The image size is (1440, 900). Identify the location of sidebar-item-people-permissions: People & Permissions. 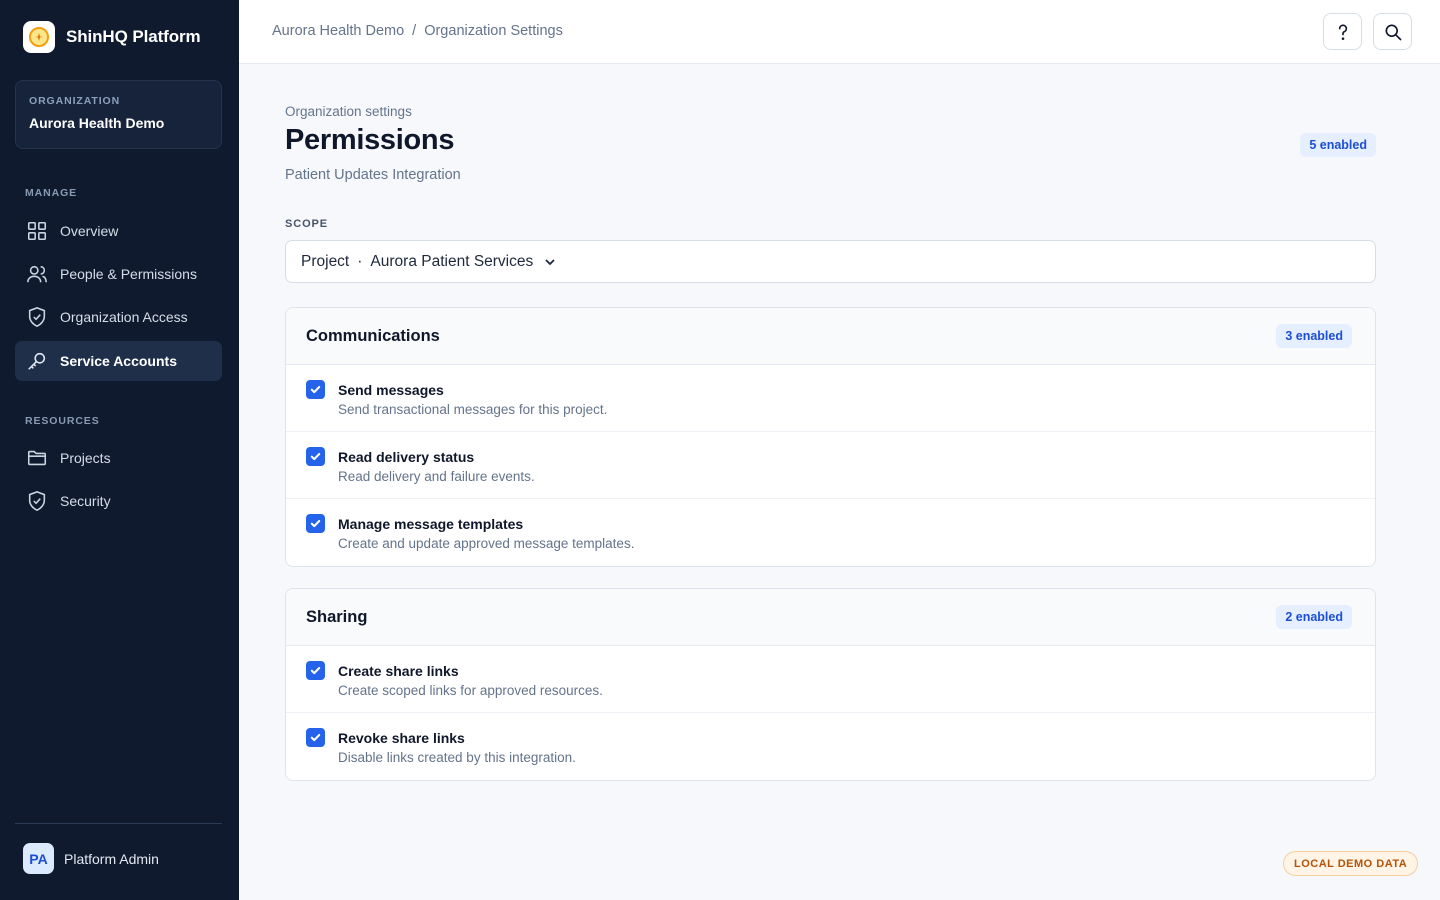
(118, 274).